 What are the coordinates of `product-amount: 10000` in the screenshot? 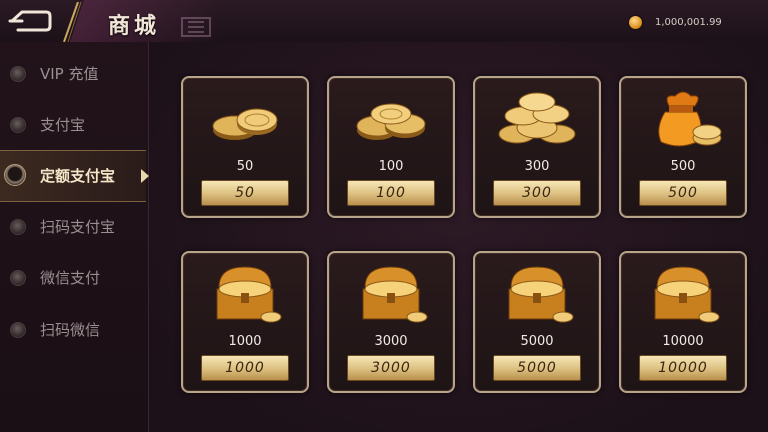 It's located at (683, 341).